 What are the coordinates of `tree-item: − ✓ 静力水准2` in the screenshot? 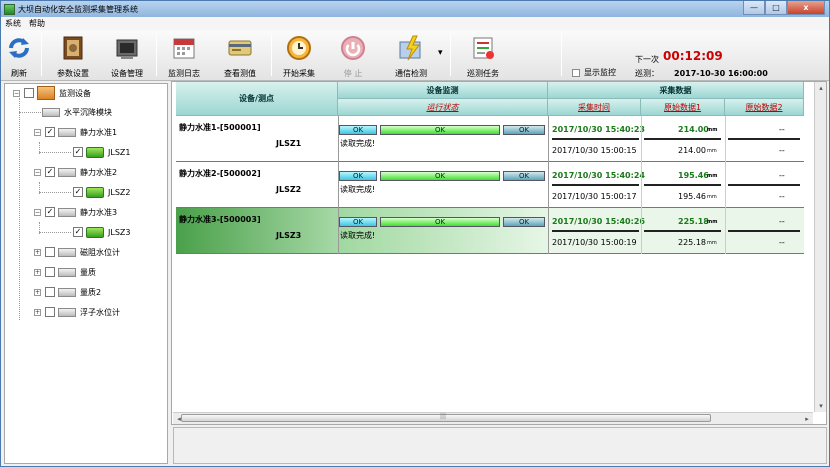 It's located at (75, 172).